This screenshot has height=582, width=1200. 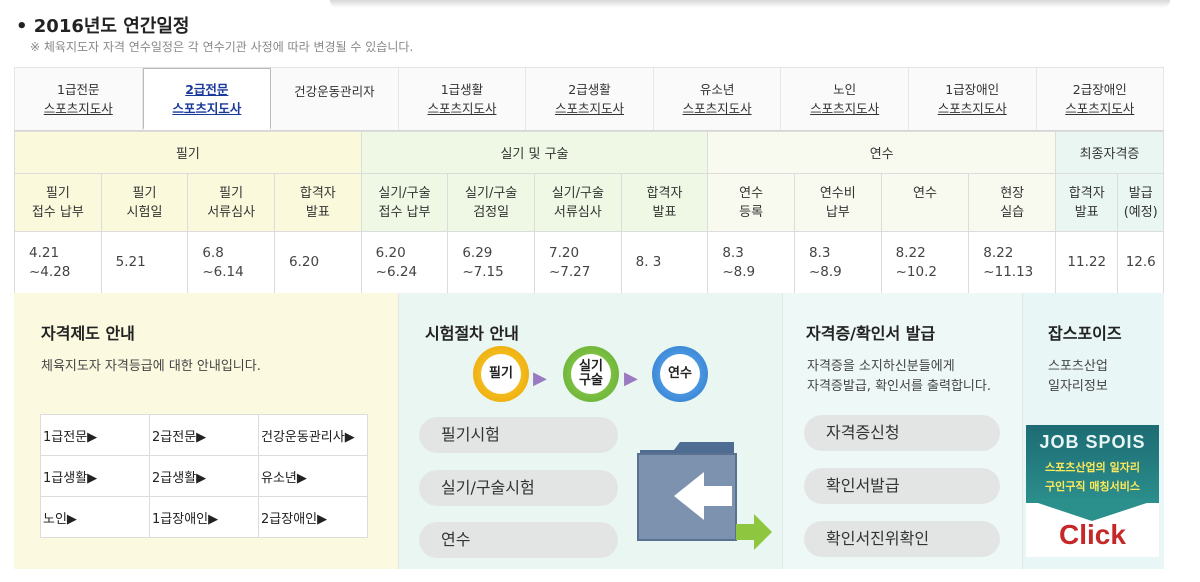 I want to click on tab-2nd-life-sports: 2급생활 스포츠지도사, so click(x=590, y=99).